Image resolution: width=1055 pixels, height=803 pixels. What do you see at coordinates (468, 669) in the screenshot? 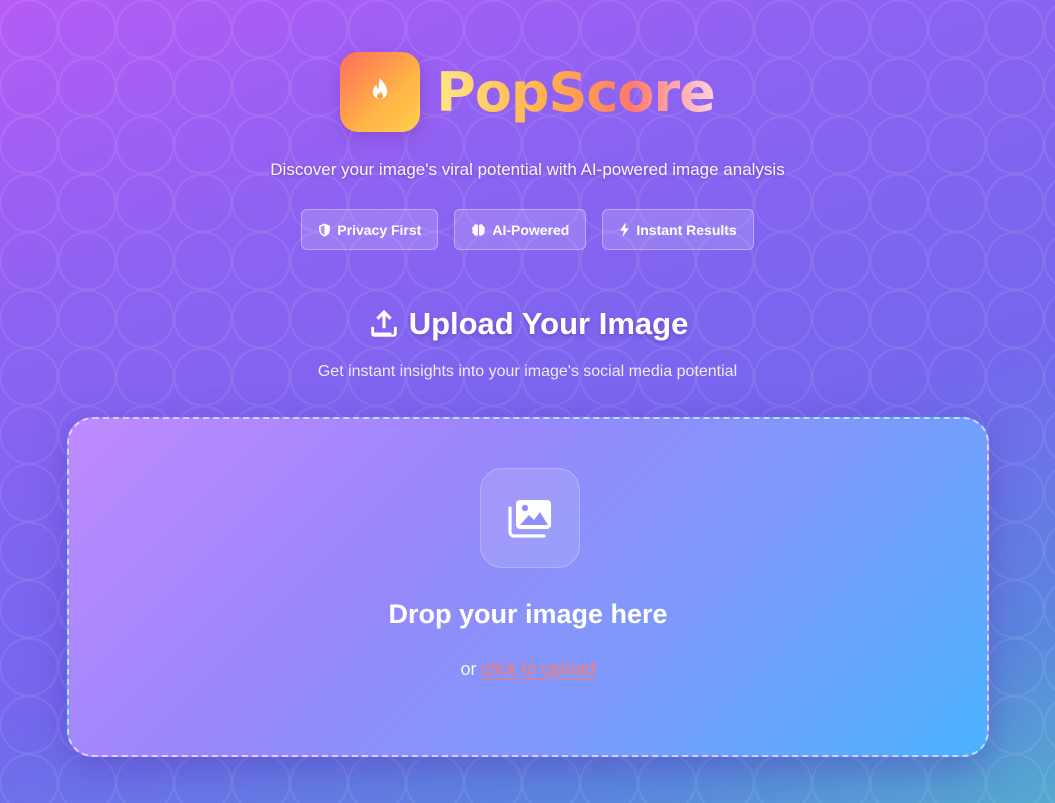
I see `or-text: or` at bounding box center [468, 669].